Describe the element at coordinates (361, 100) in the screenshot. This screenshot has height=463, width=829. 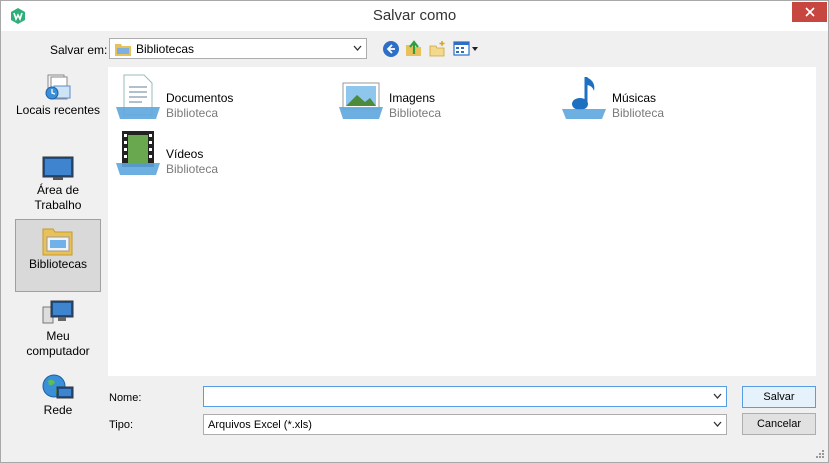
I see `pictures-library-icon` at that location.